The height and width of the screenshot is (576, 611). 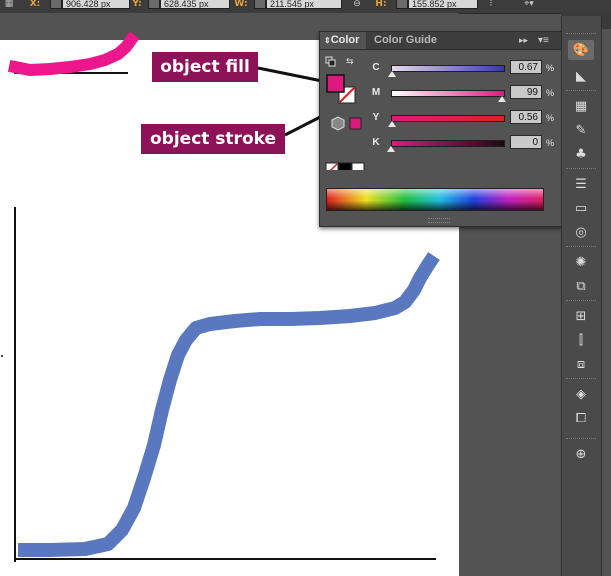 What do you see at coordinates (330, 61) in the screenshot?
I see `default-fill-stroke-icon` at bounding box center [330, 61].